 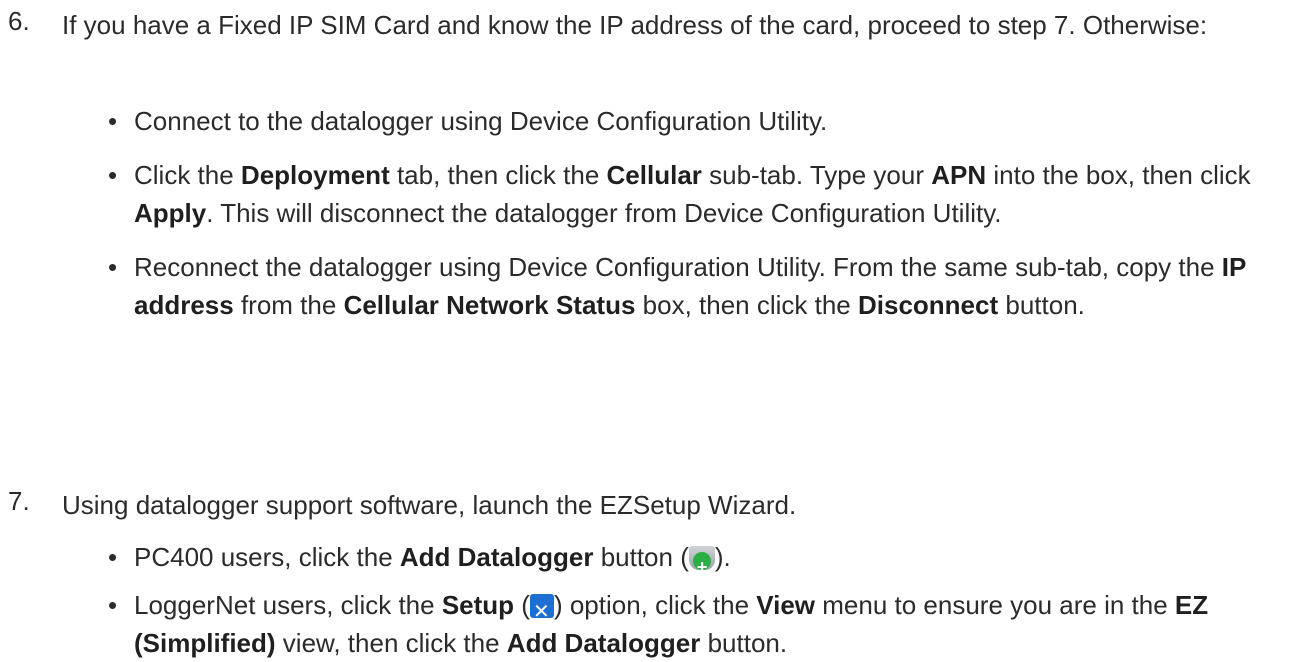 What do you see at coordinates (1118, 175) in the screenshot?
I see `text-run: into the box, then click` at bounding box center [1118, 175].